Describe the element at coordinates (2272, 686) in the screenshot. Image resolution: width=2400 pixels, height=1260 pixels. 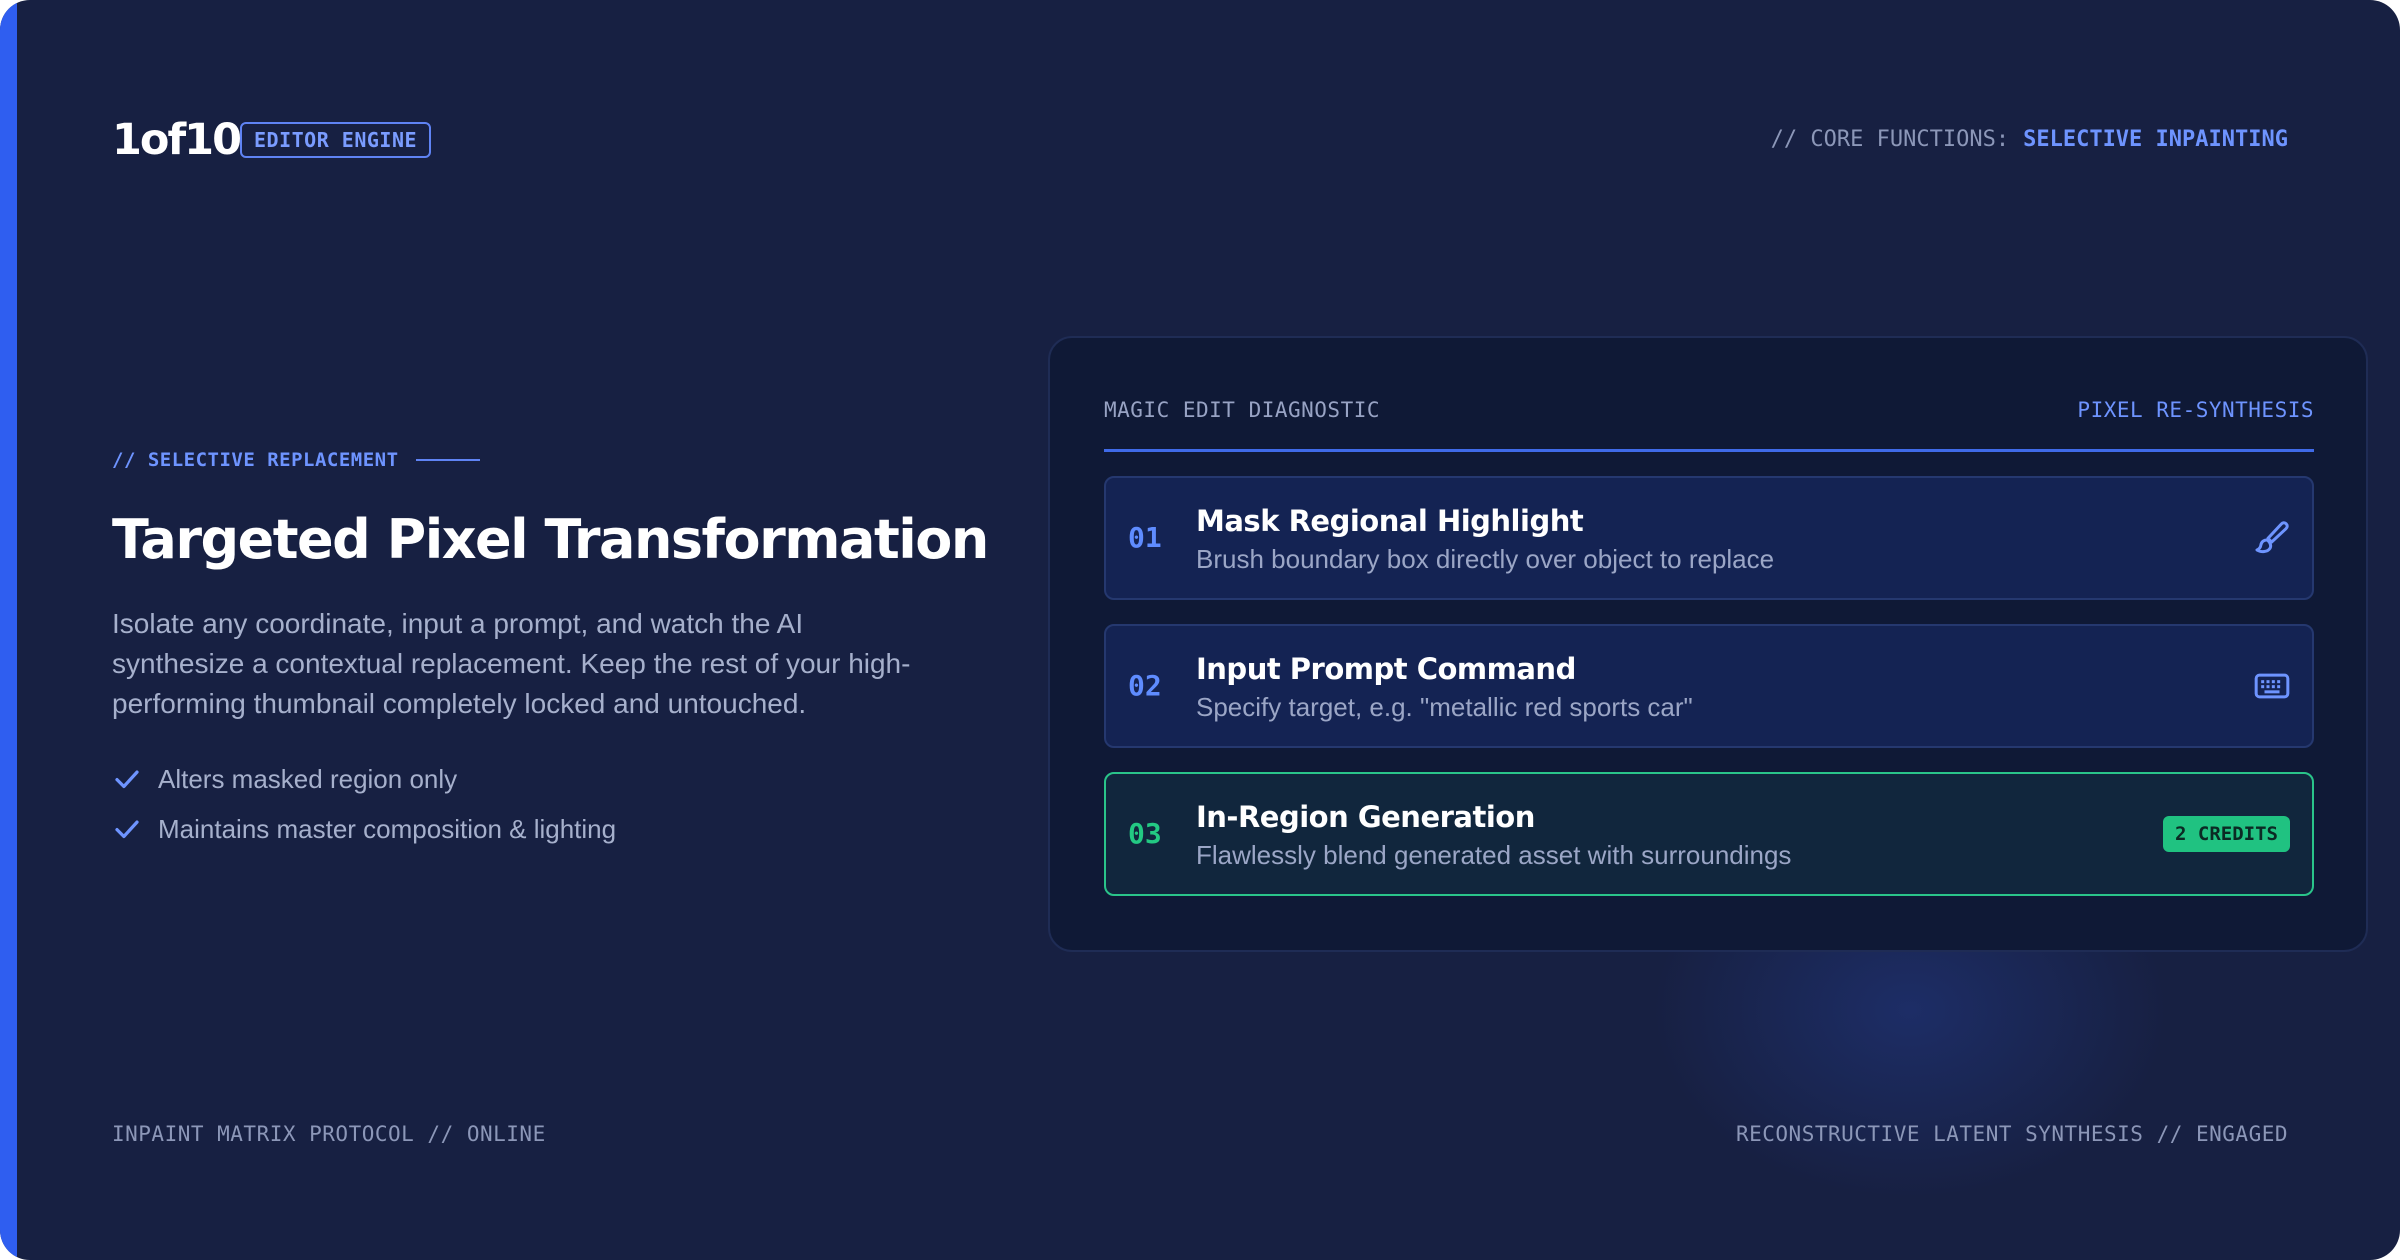
I see `keyboard-icon` at that location.